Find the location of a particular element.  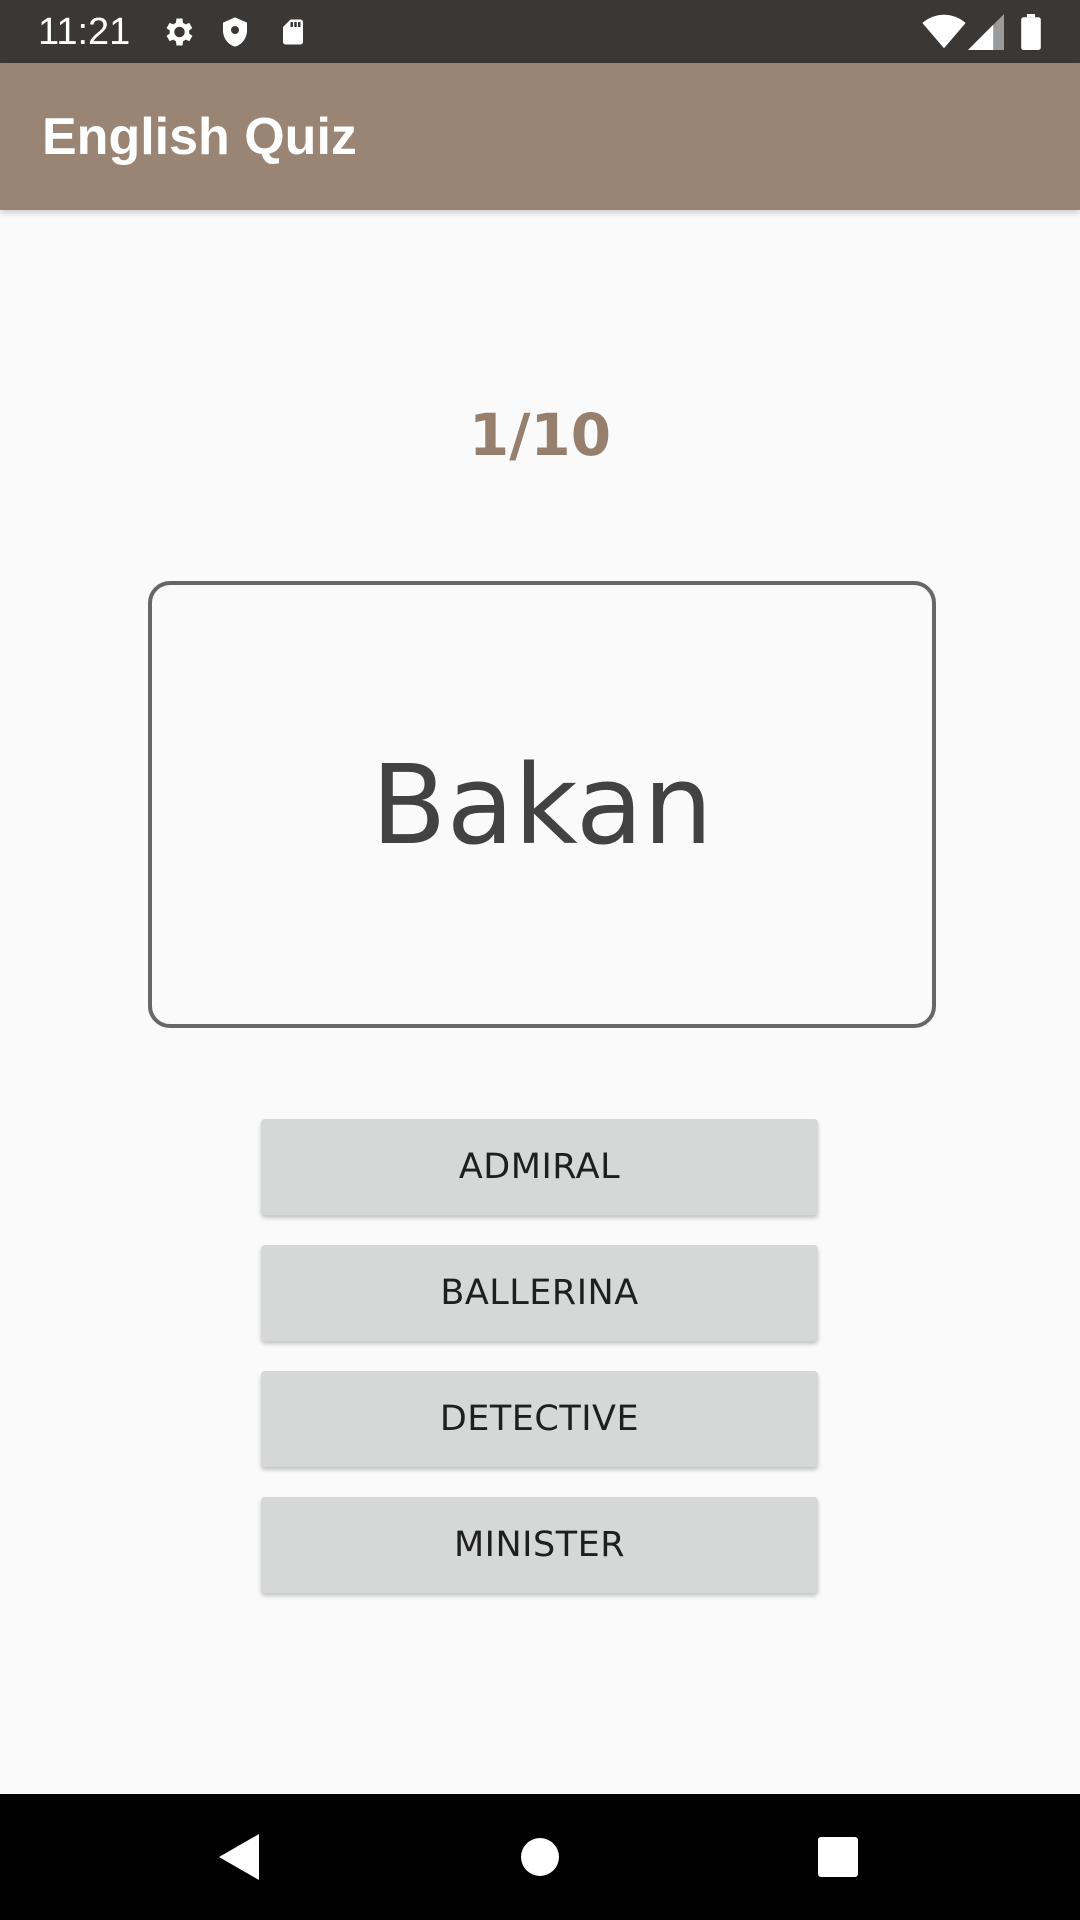

settings-icon is located at coordinates (179, 32).